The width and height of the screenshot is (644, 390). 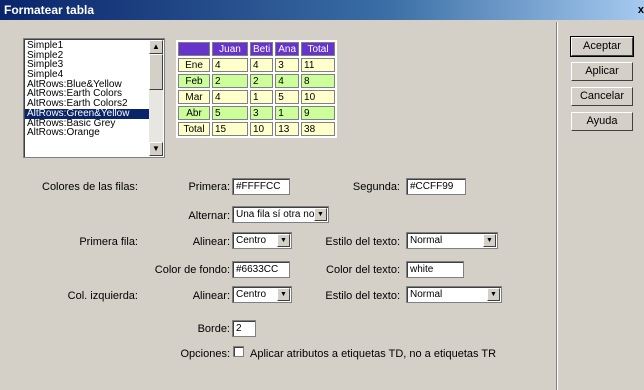 I want to click on text-color-input: white, so click(x=435, y=269).